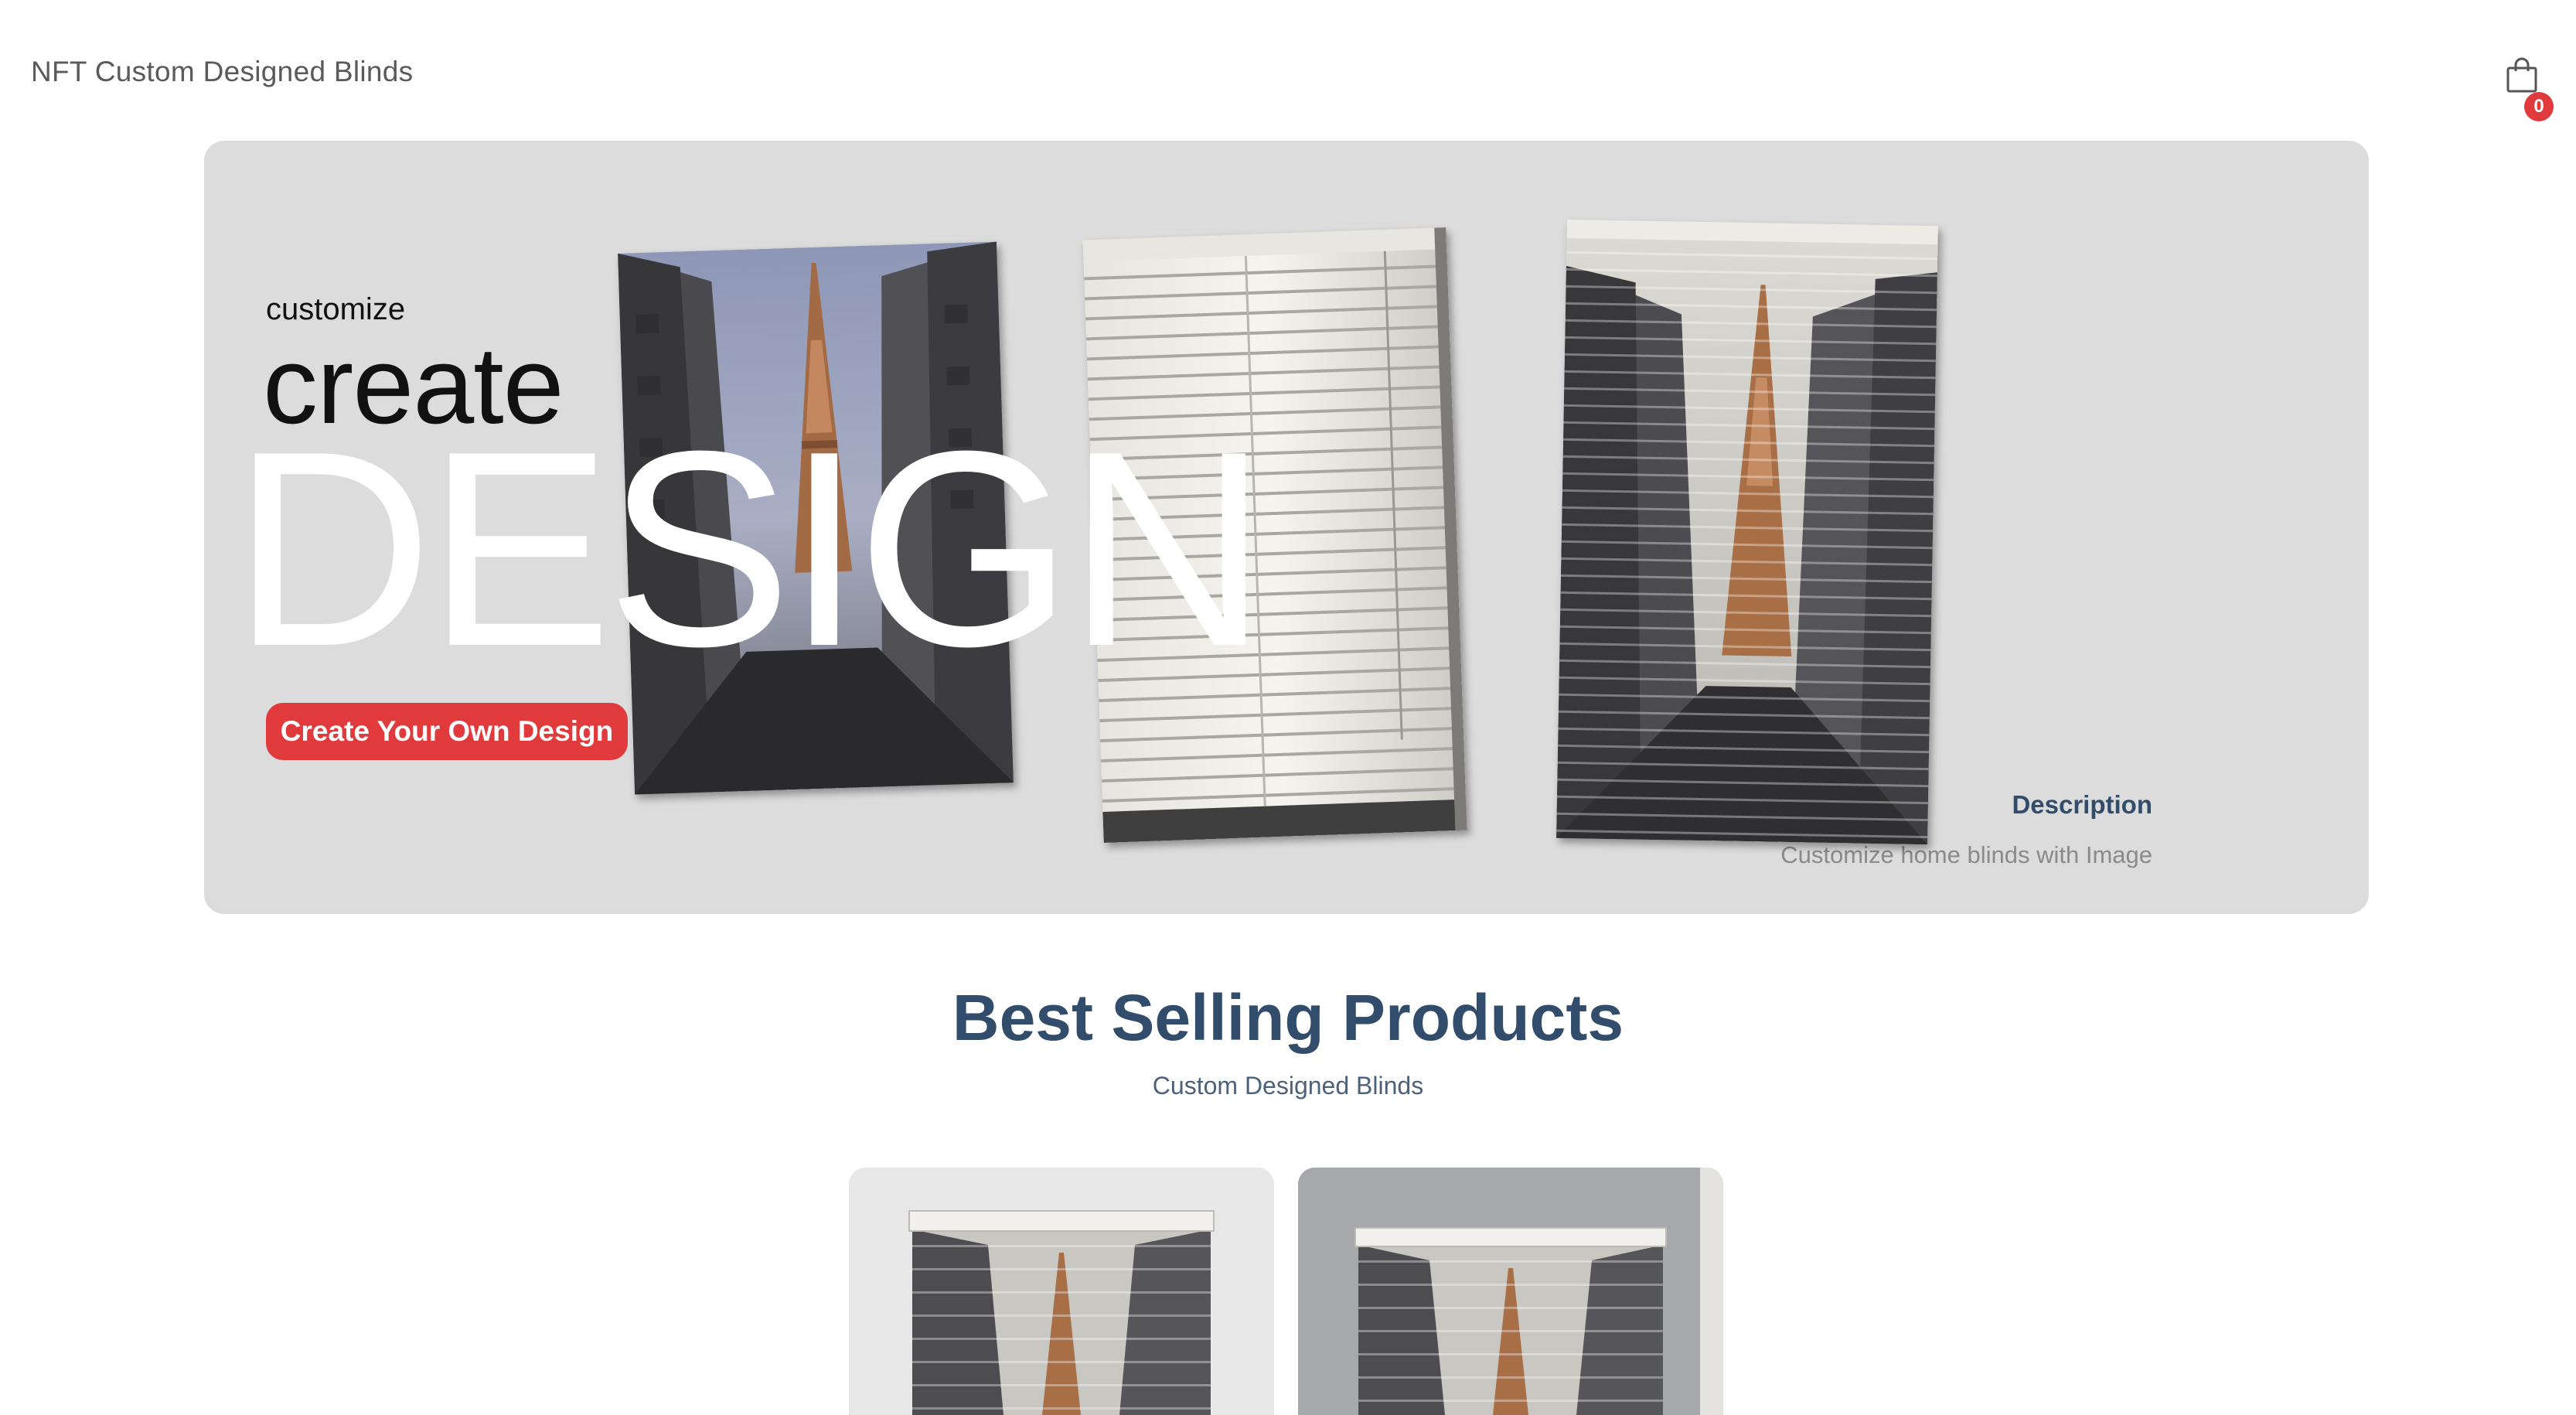  What do you see at coordinates (1288, 1018) in the screenshot?
I see `best-selling-title: Best Selling Products` at bounding box center [1288, 1018].